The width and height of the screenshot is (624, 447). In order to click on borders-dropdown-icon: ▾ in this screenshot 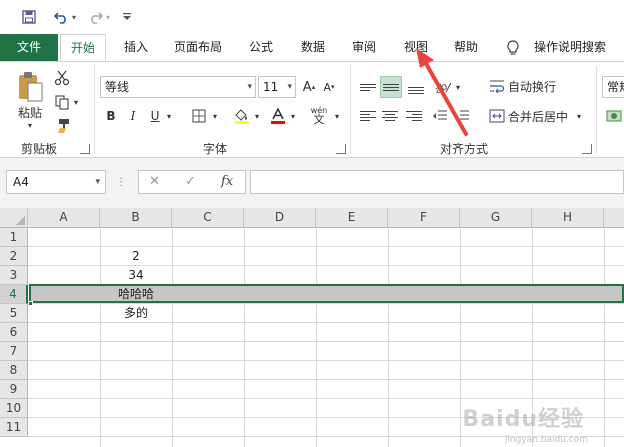, I will do `click(215, 116)`.